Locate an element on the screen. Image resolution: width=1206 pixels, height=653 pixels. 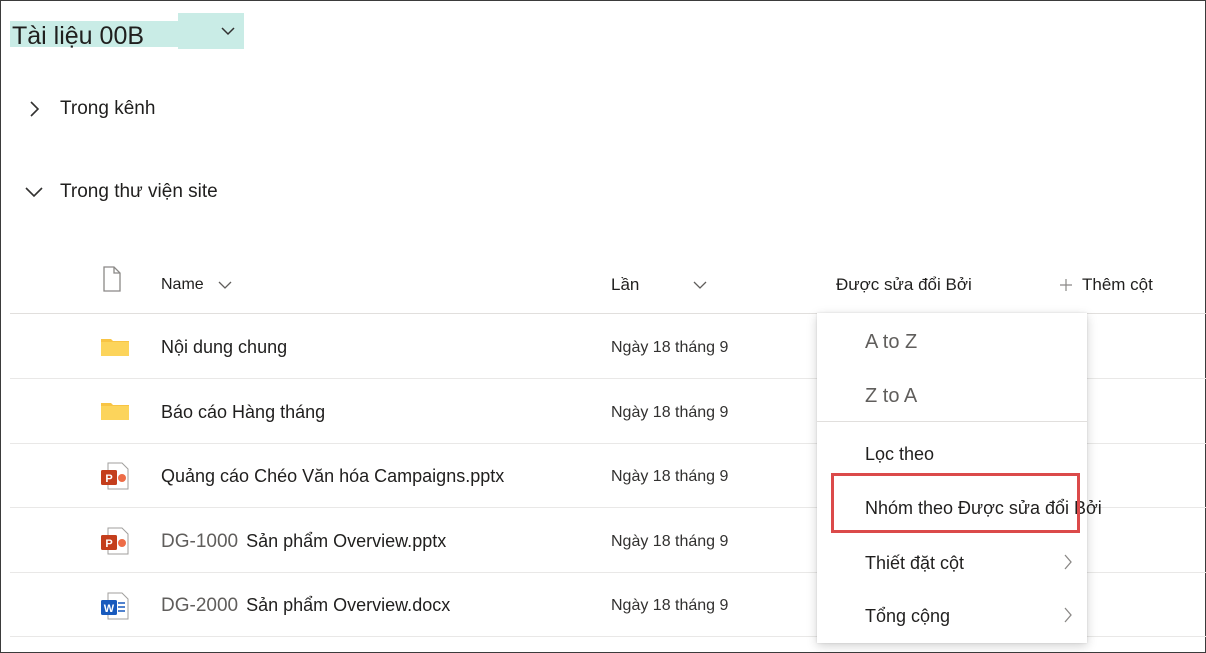
menu-item-sort-a-to-z: A to Z is located at coordinates (952, 342).